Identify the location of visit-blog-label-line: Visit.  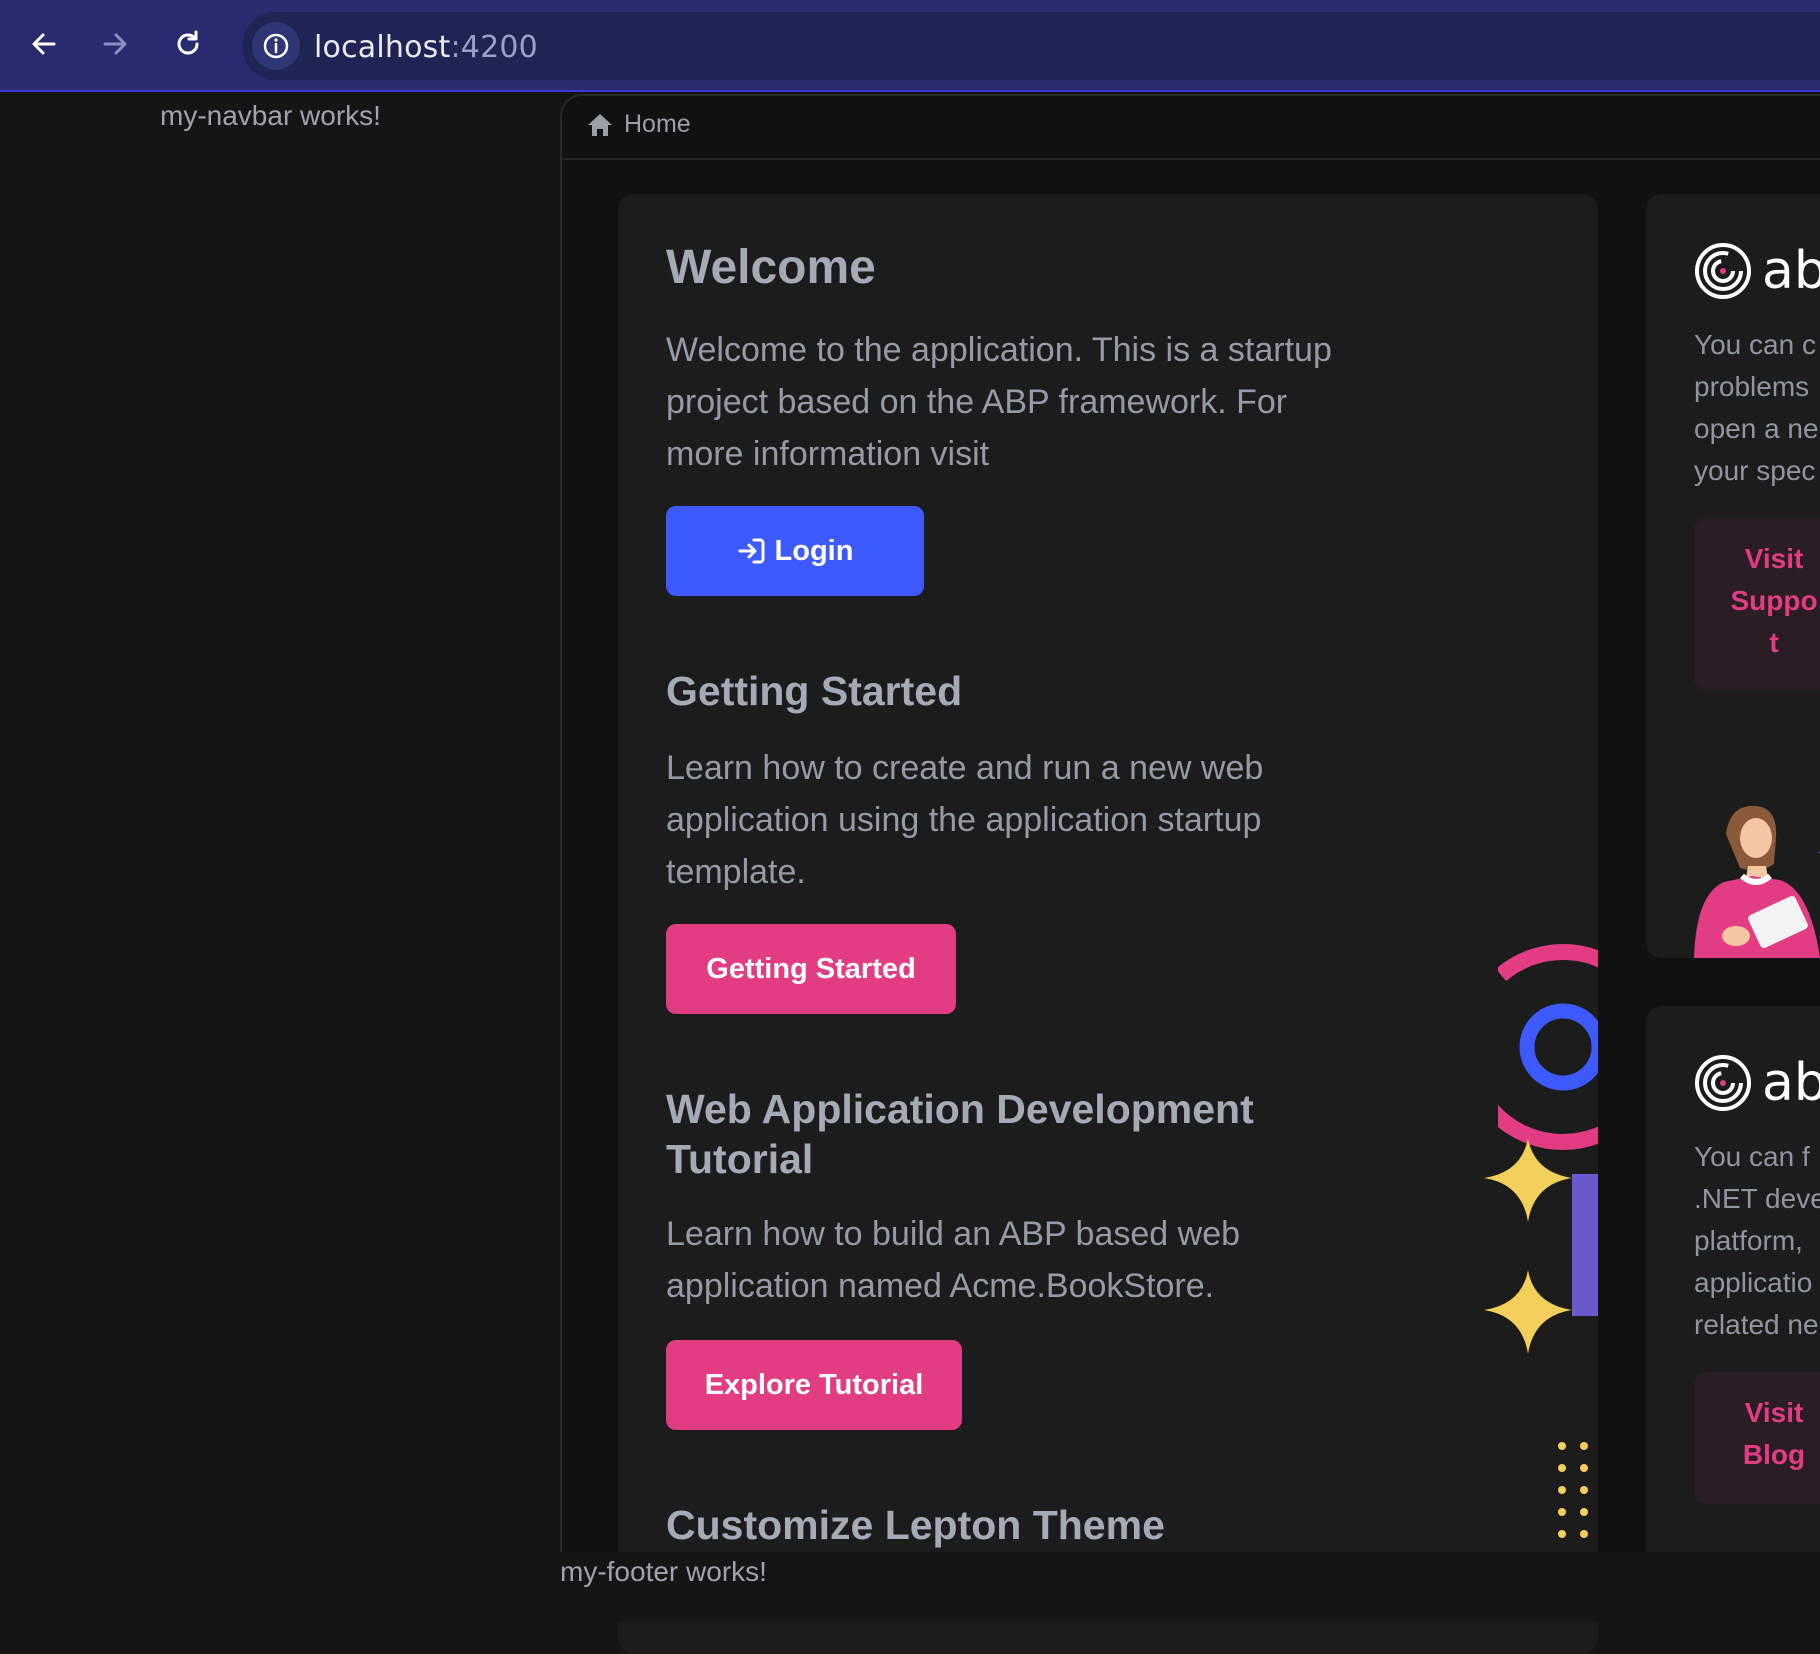
(1774, 1412).